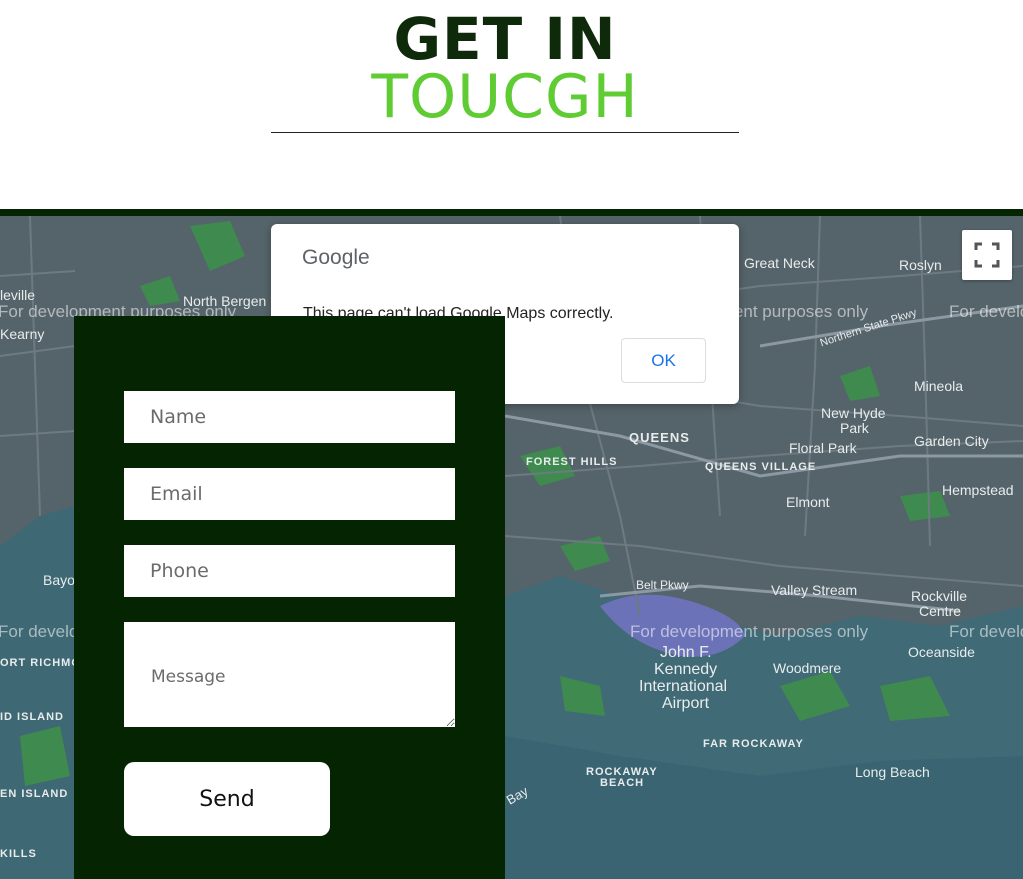 The image size is (1023, 879). I want to click on map-label: ID ISLAND, so click(32, 717).